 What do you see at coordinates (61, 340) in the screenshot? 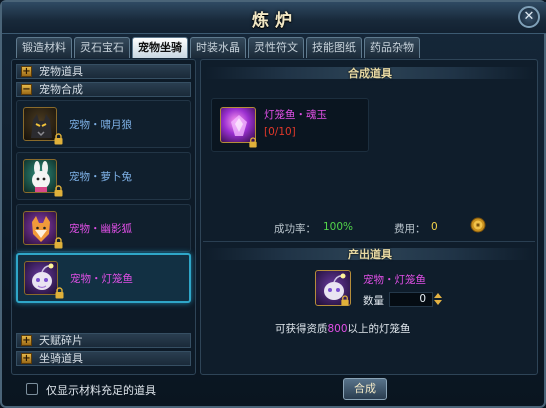
I see `category-label: 天赋碎片` at bounding box center [61, 340].